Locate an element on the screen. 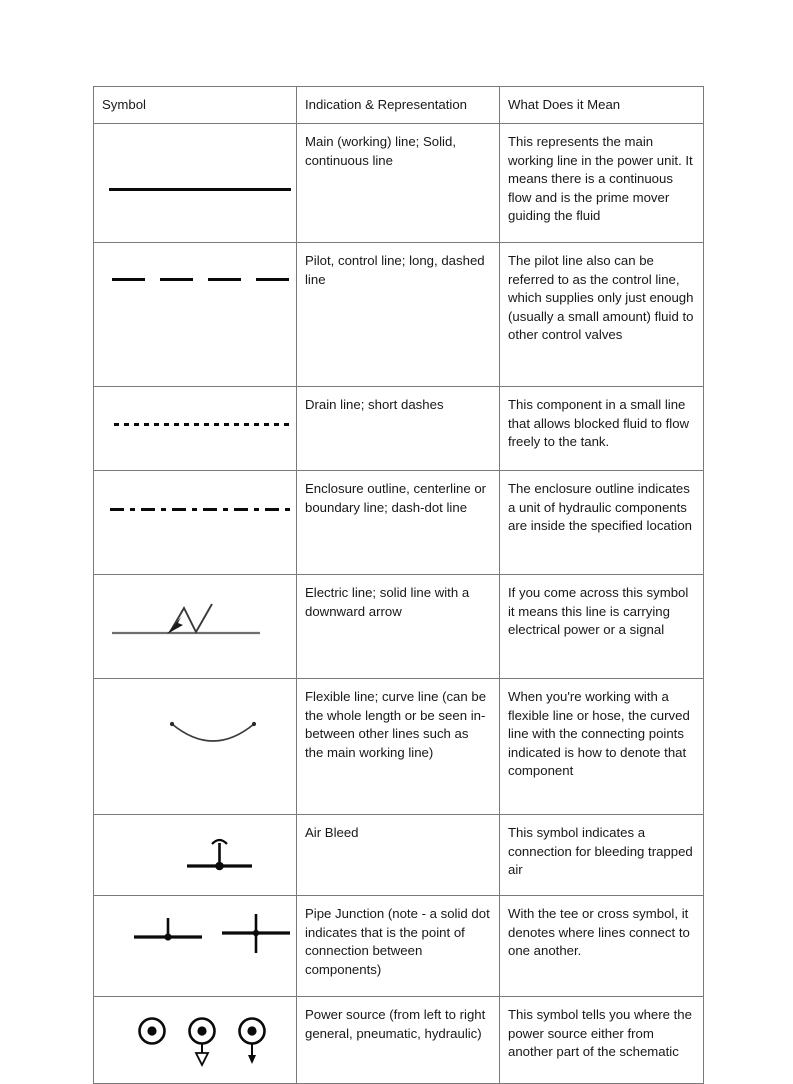 This screenshot has width=793, height=1084. column-header-meaning: What Does it Mean is located at coordinates (601, 105).